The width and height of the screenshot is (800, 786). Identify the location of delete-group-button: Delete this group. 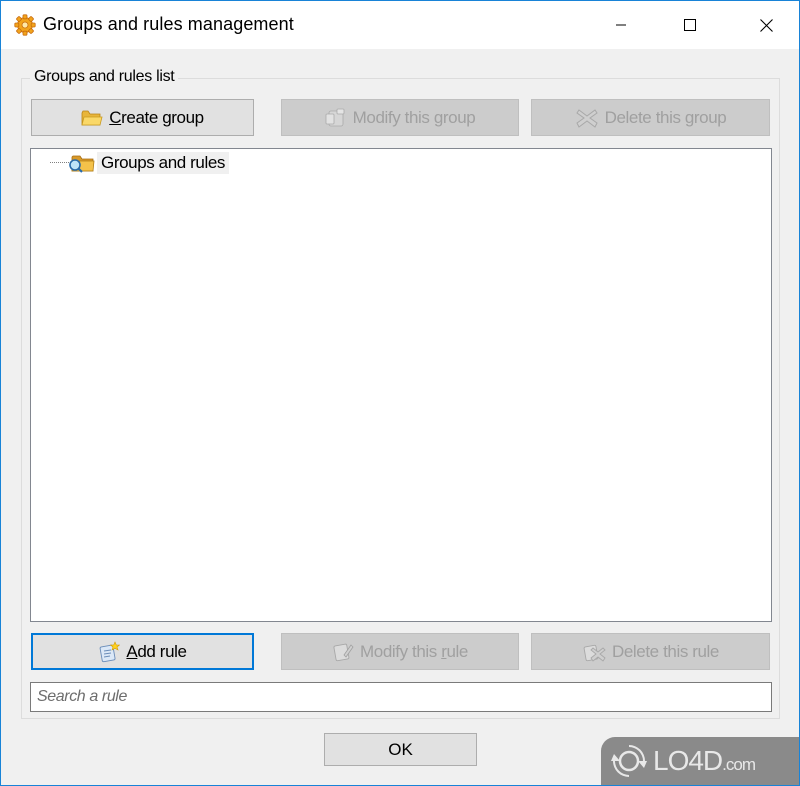
(650, 117).